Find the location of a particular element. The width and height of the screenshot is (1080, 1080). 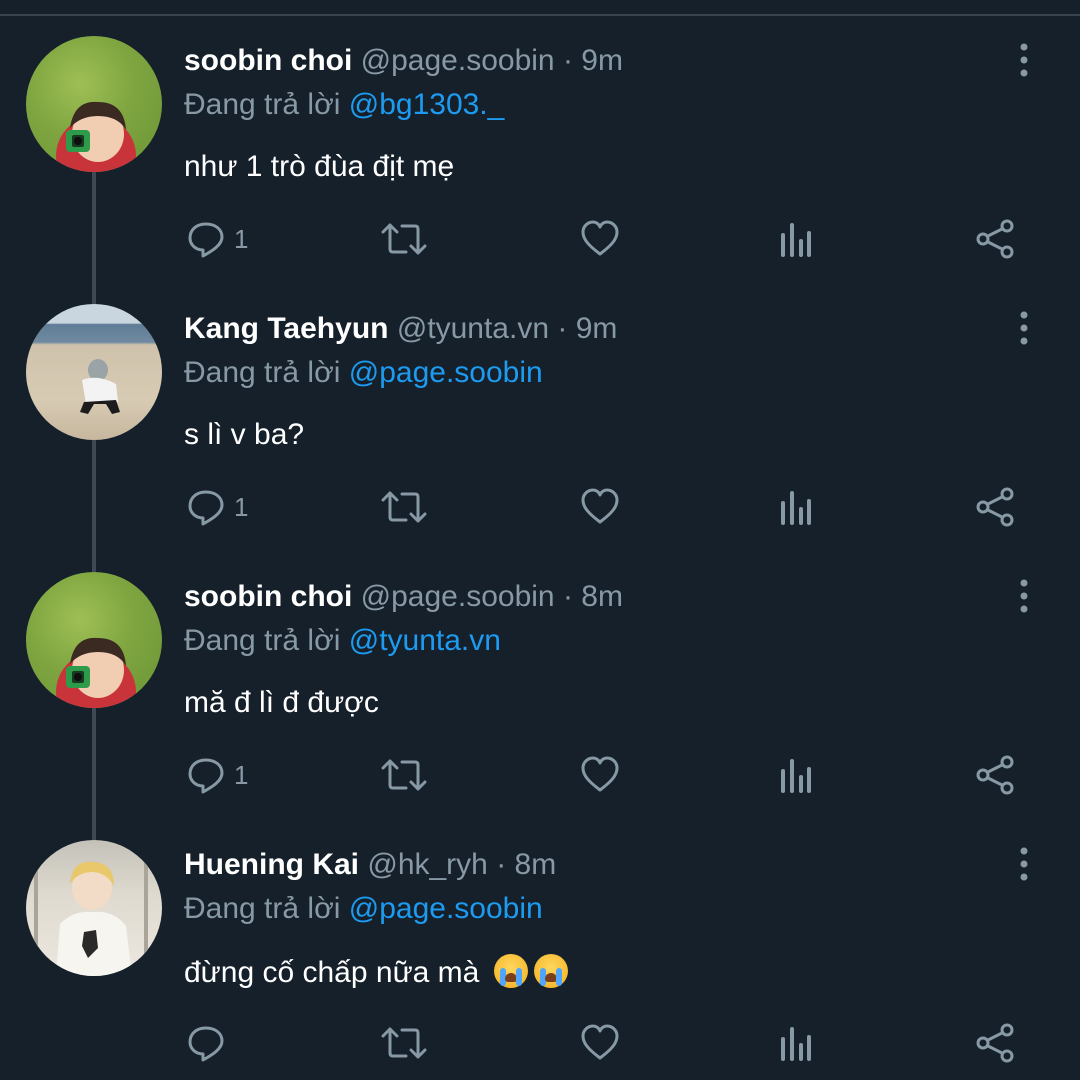

mention-link: @tyunta.vn is located at coordinates (425, 640).